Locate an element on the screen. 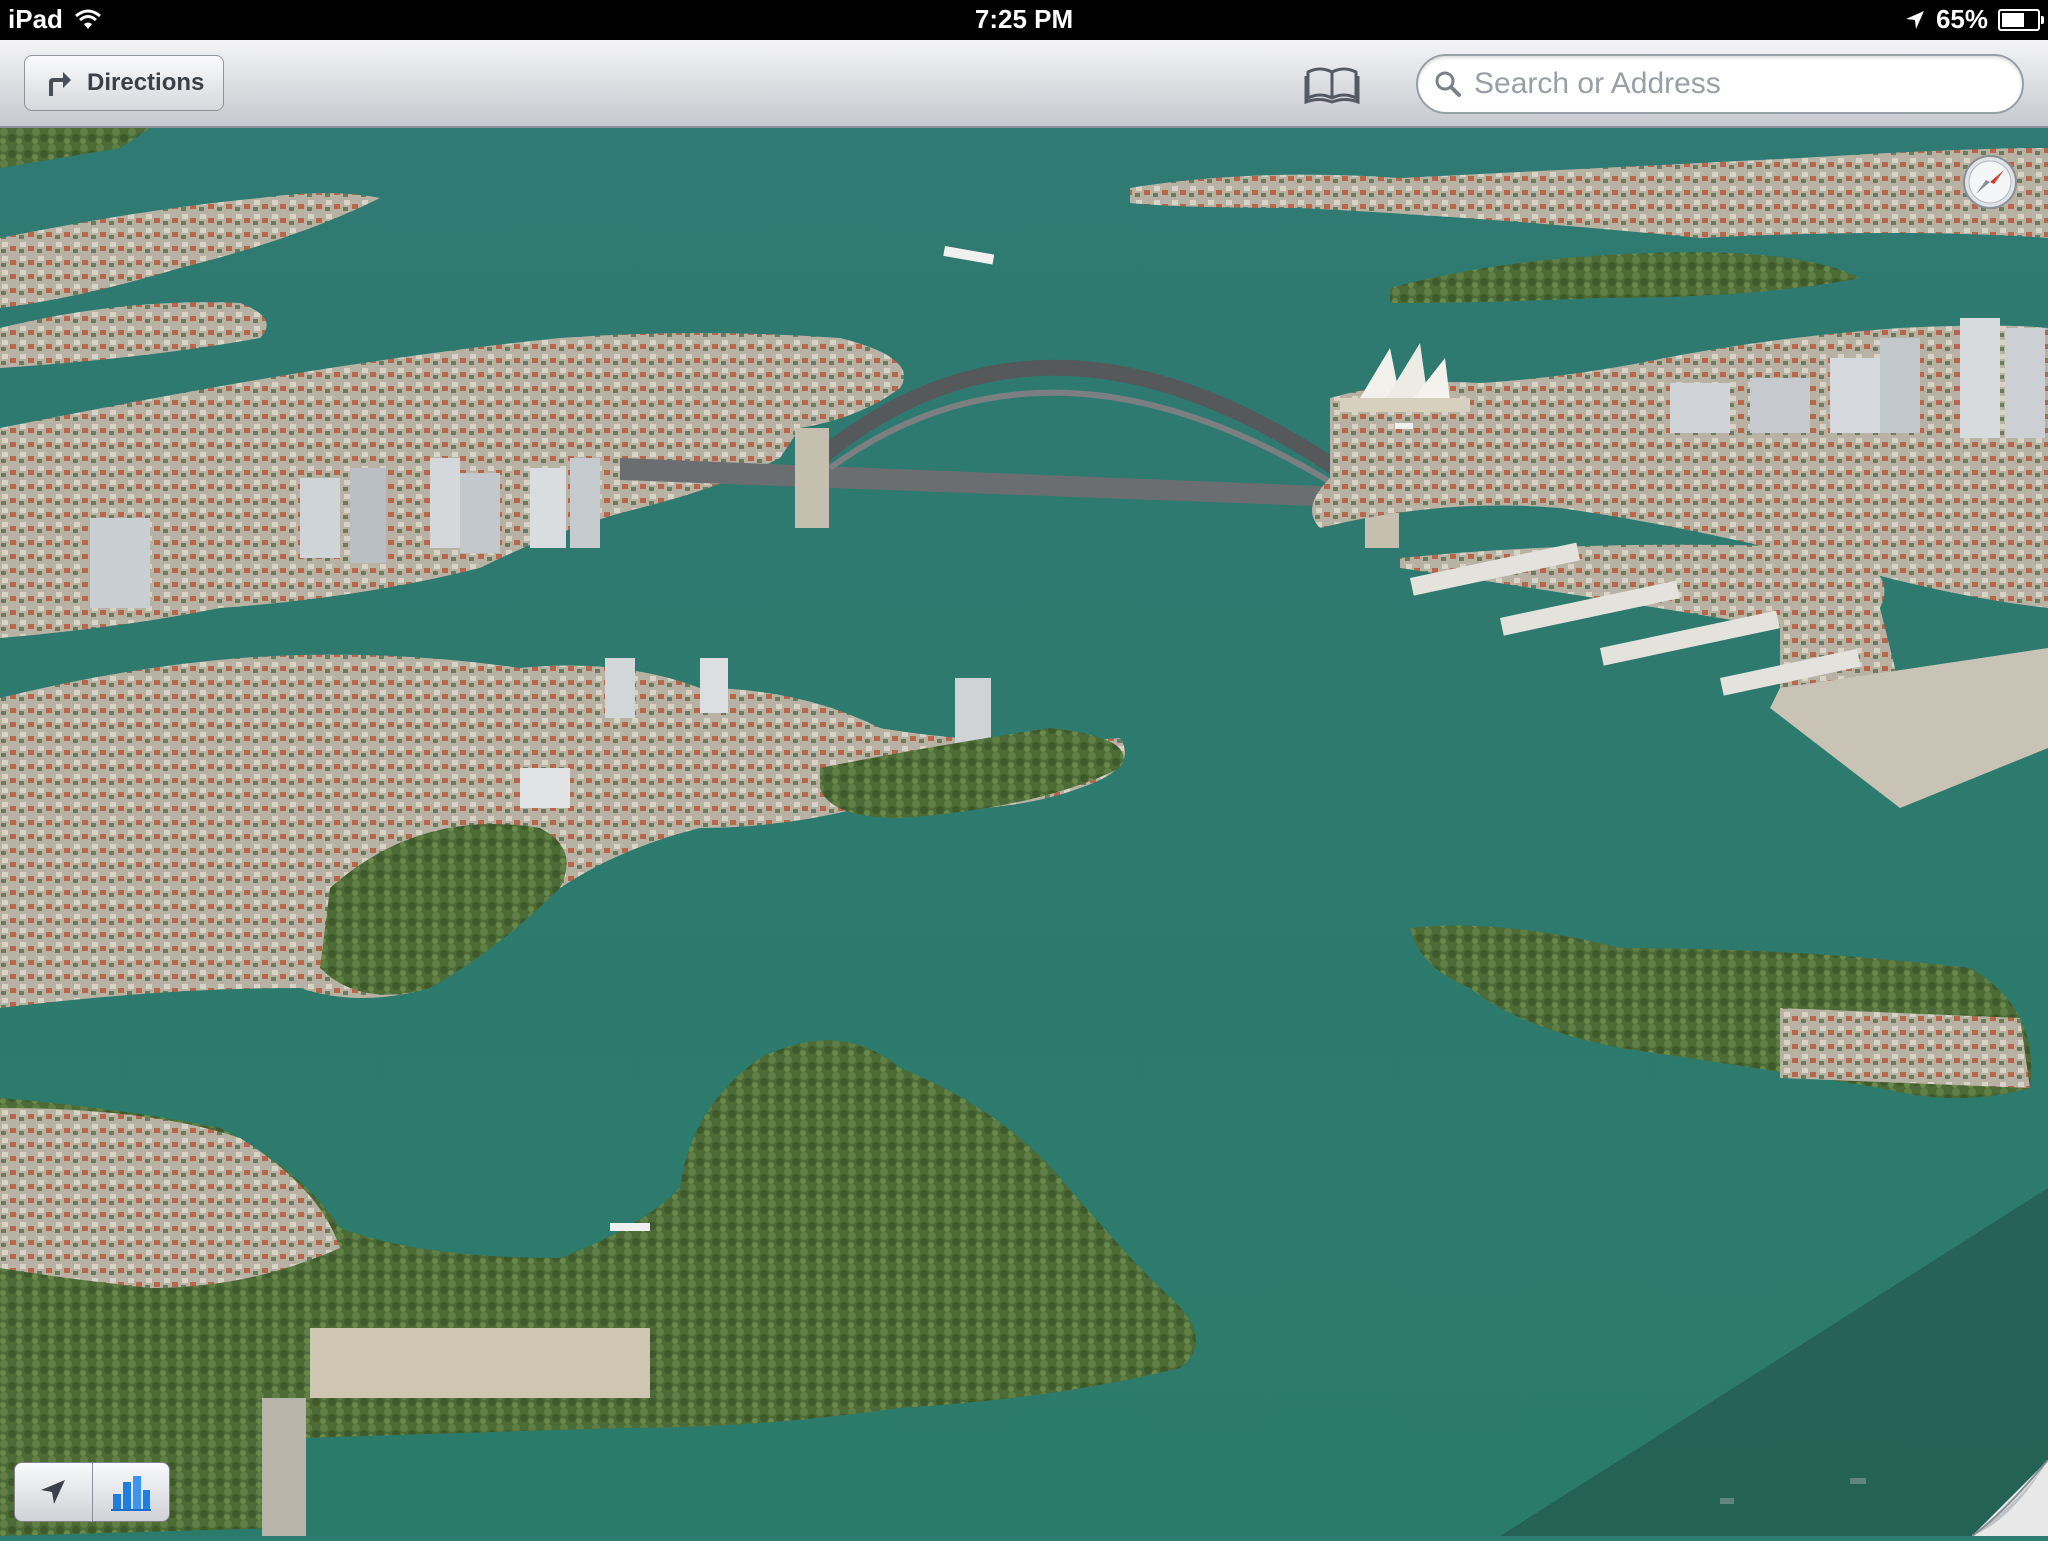 The image size is (2048, 1541). status-right: 65% is located at coordinates (1974, 19).